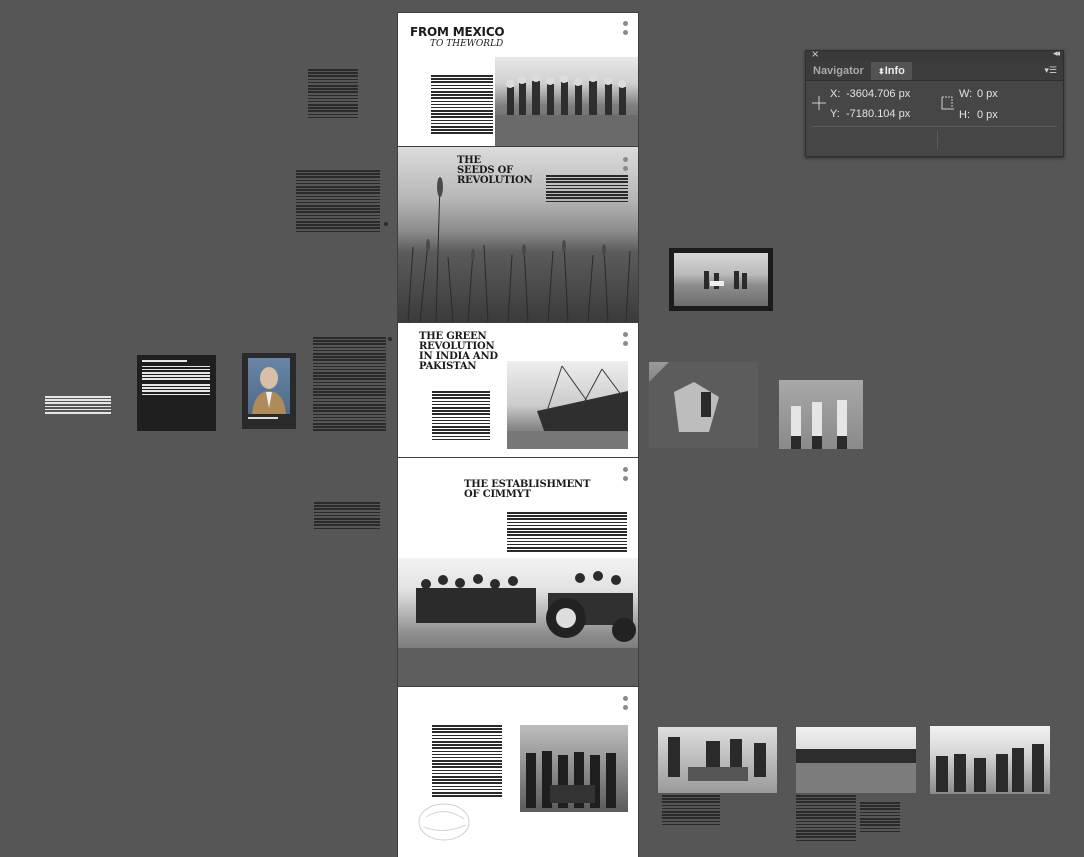 The height and width of the screenshot is (857, 1084). Describe the element at coordinates (819, 424) in the screenshot. I see `men-illustration` at that location.